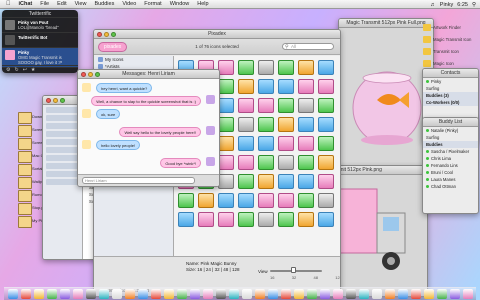  What do you see at coordinates (450, 179) in the screenshot?
I see `buddy-item: Laura Manes` at bounding box center [450, 179].